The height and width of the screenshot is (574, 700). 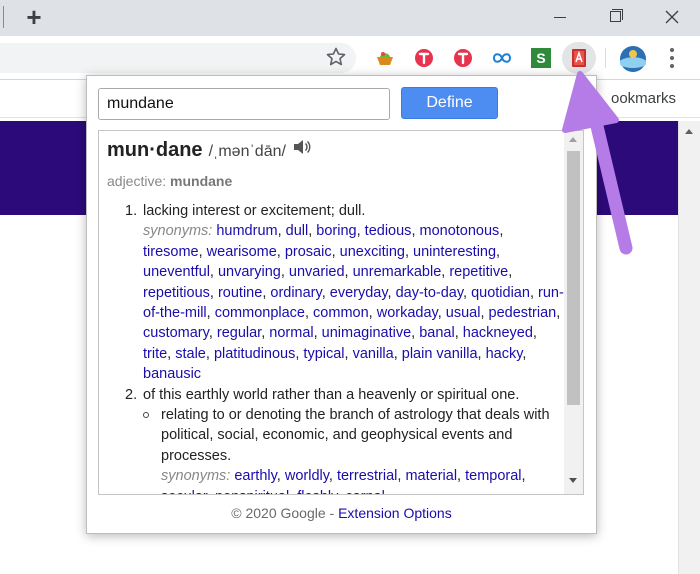 What do you see at coordinates (336, 231) in the screenshot?
I see `synonym-link: boring` at bounding box center [336, 231].